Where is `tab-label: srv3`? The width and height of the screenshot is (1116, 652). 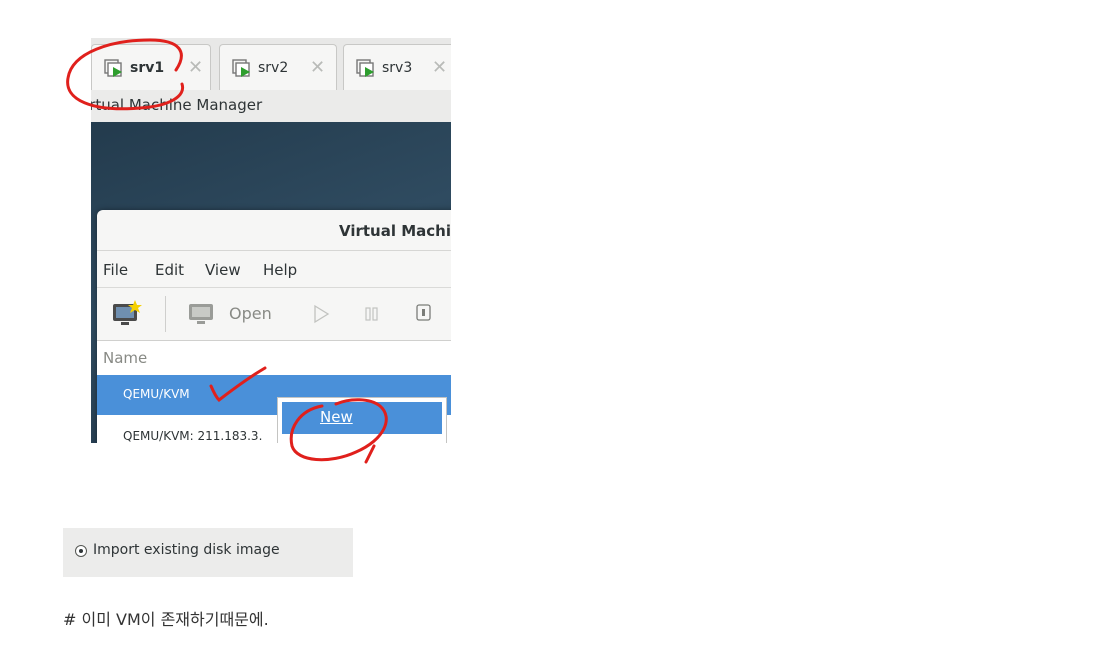 tab-label: srv3 is located at coordinates (397, 68).